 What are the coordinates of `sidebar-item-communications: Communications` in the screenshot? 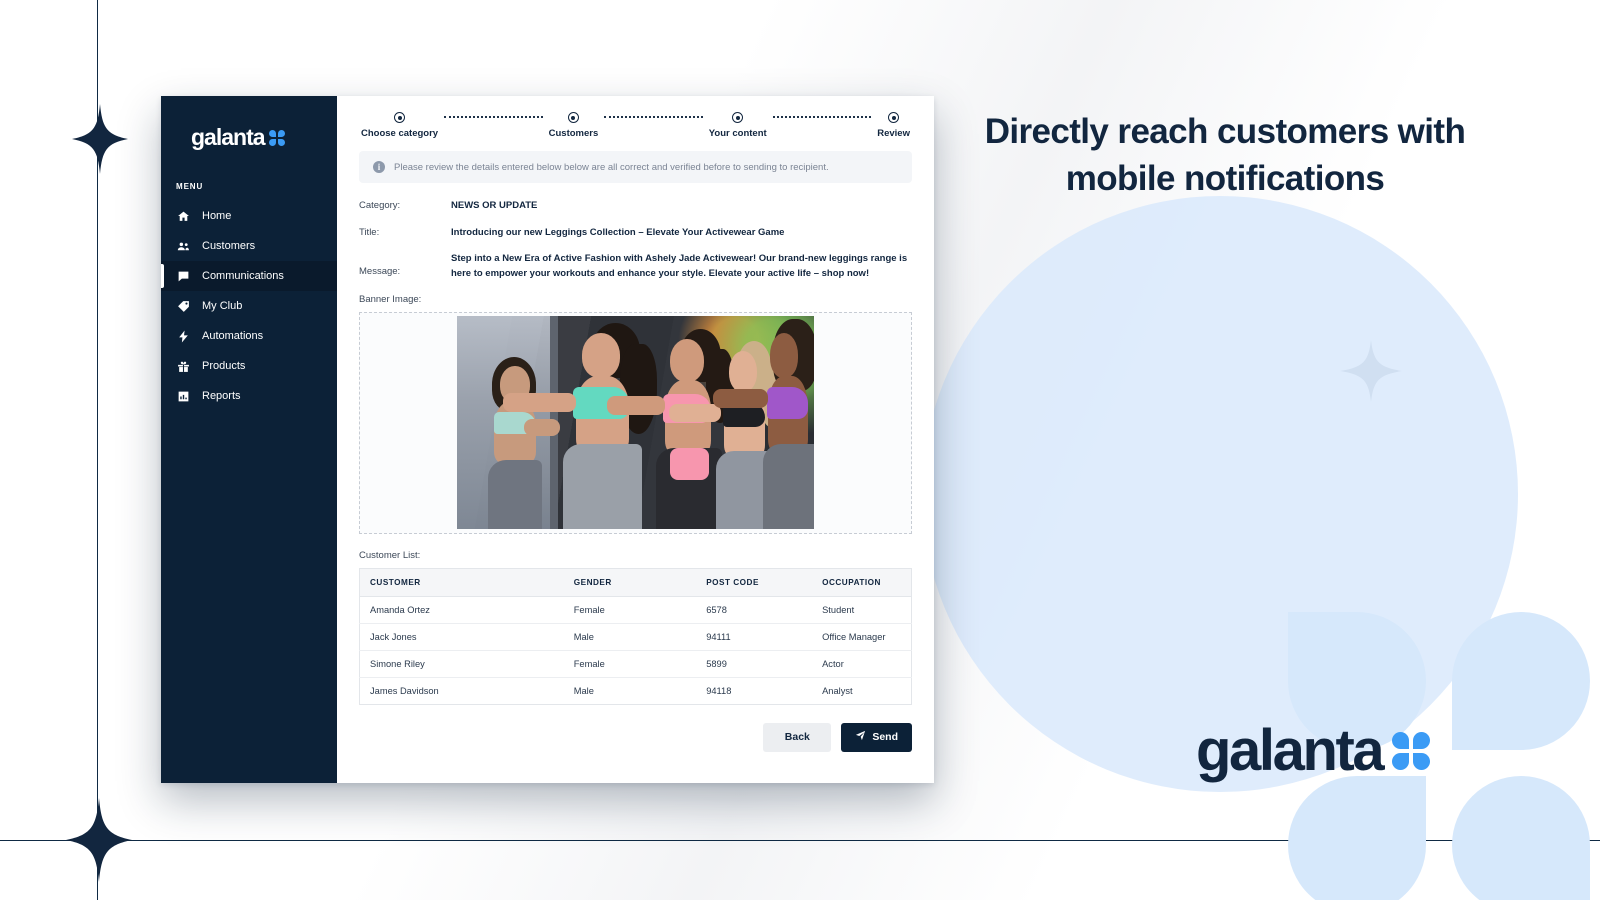 It's located at (249, 276).